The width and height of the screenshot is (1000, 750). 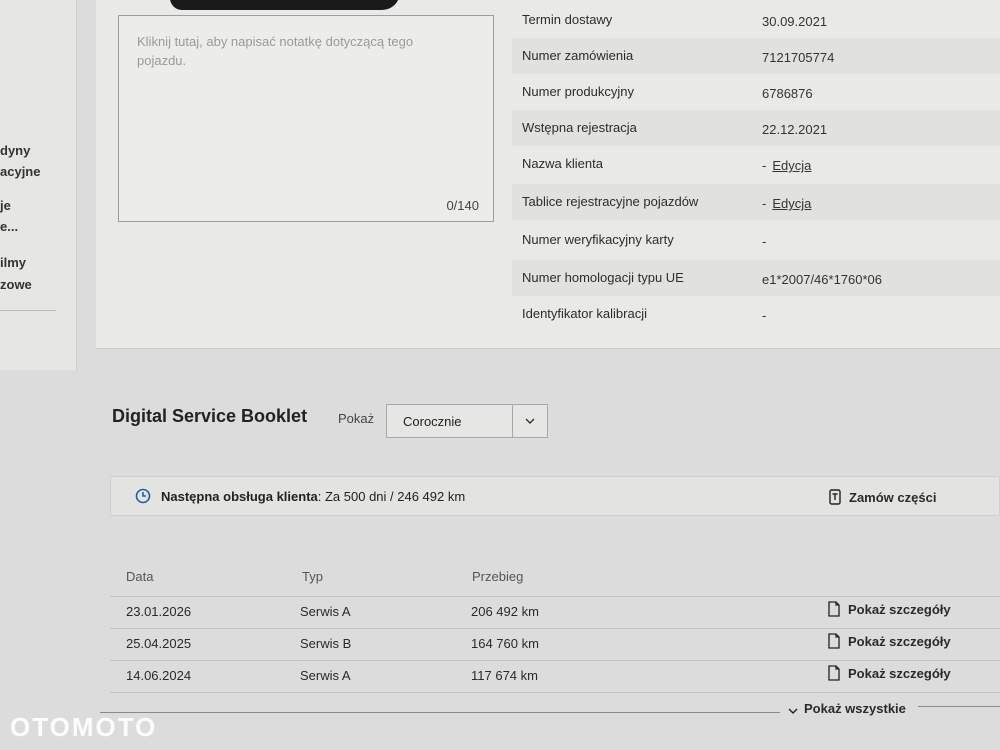 I want to click on column-header-date: Data, so click(x=140, y=576).